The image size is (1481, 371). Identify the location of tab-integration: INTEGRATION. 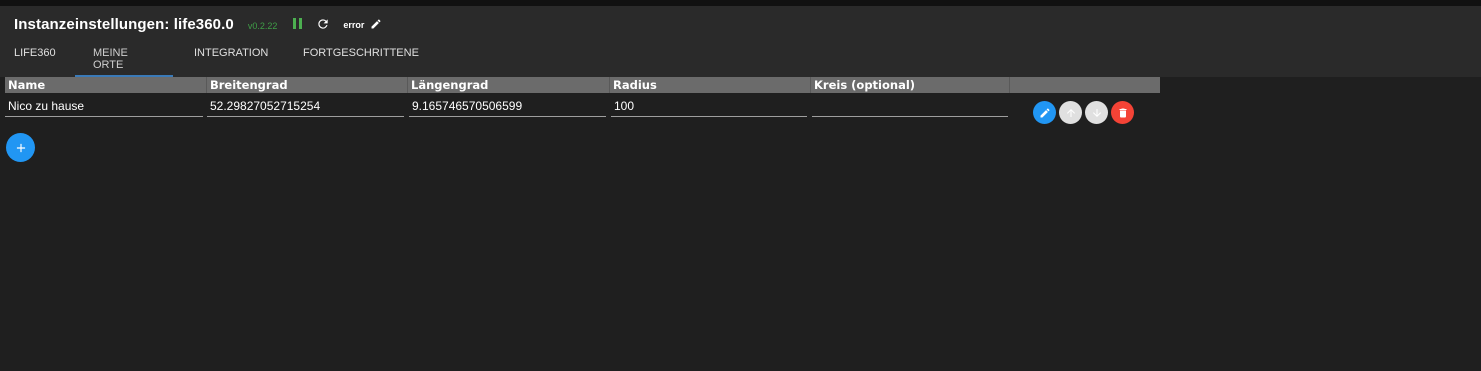
(231, 57).